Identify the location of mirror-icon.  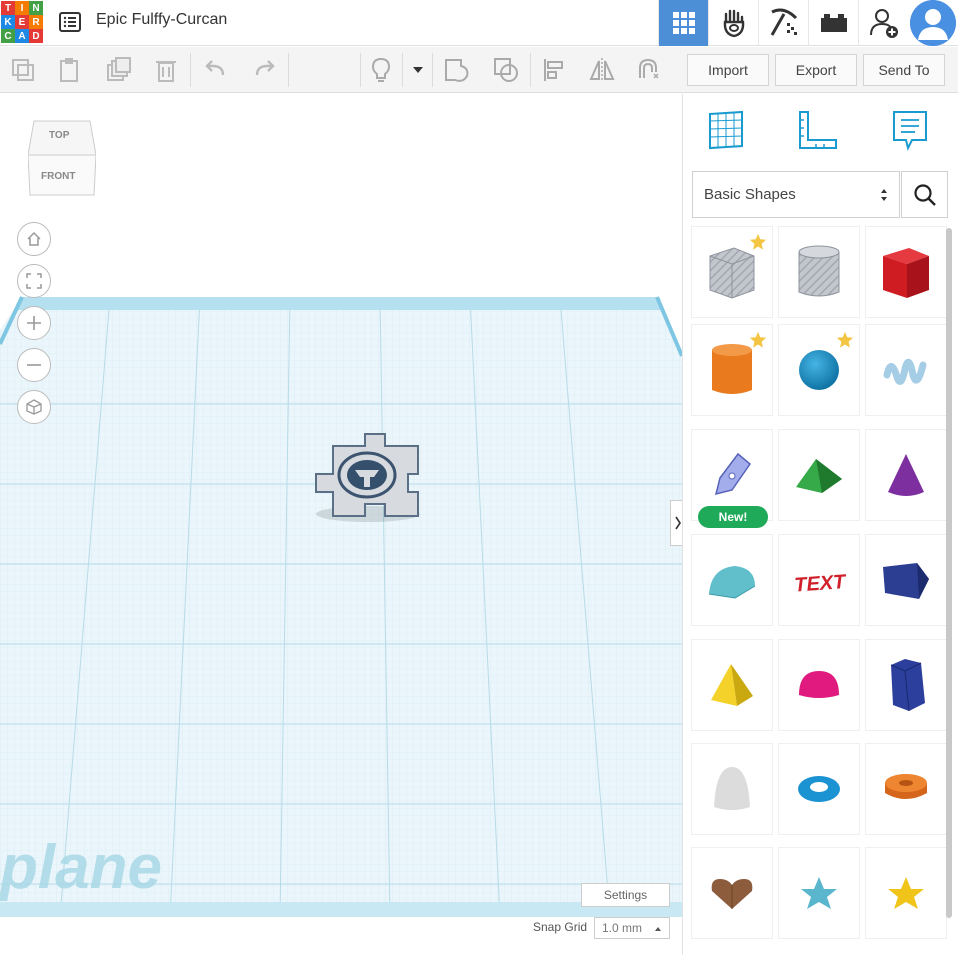
(602, 70).